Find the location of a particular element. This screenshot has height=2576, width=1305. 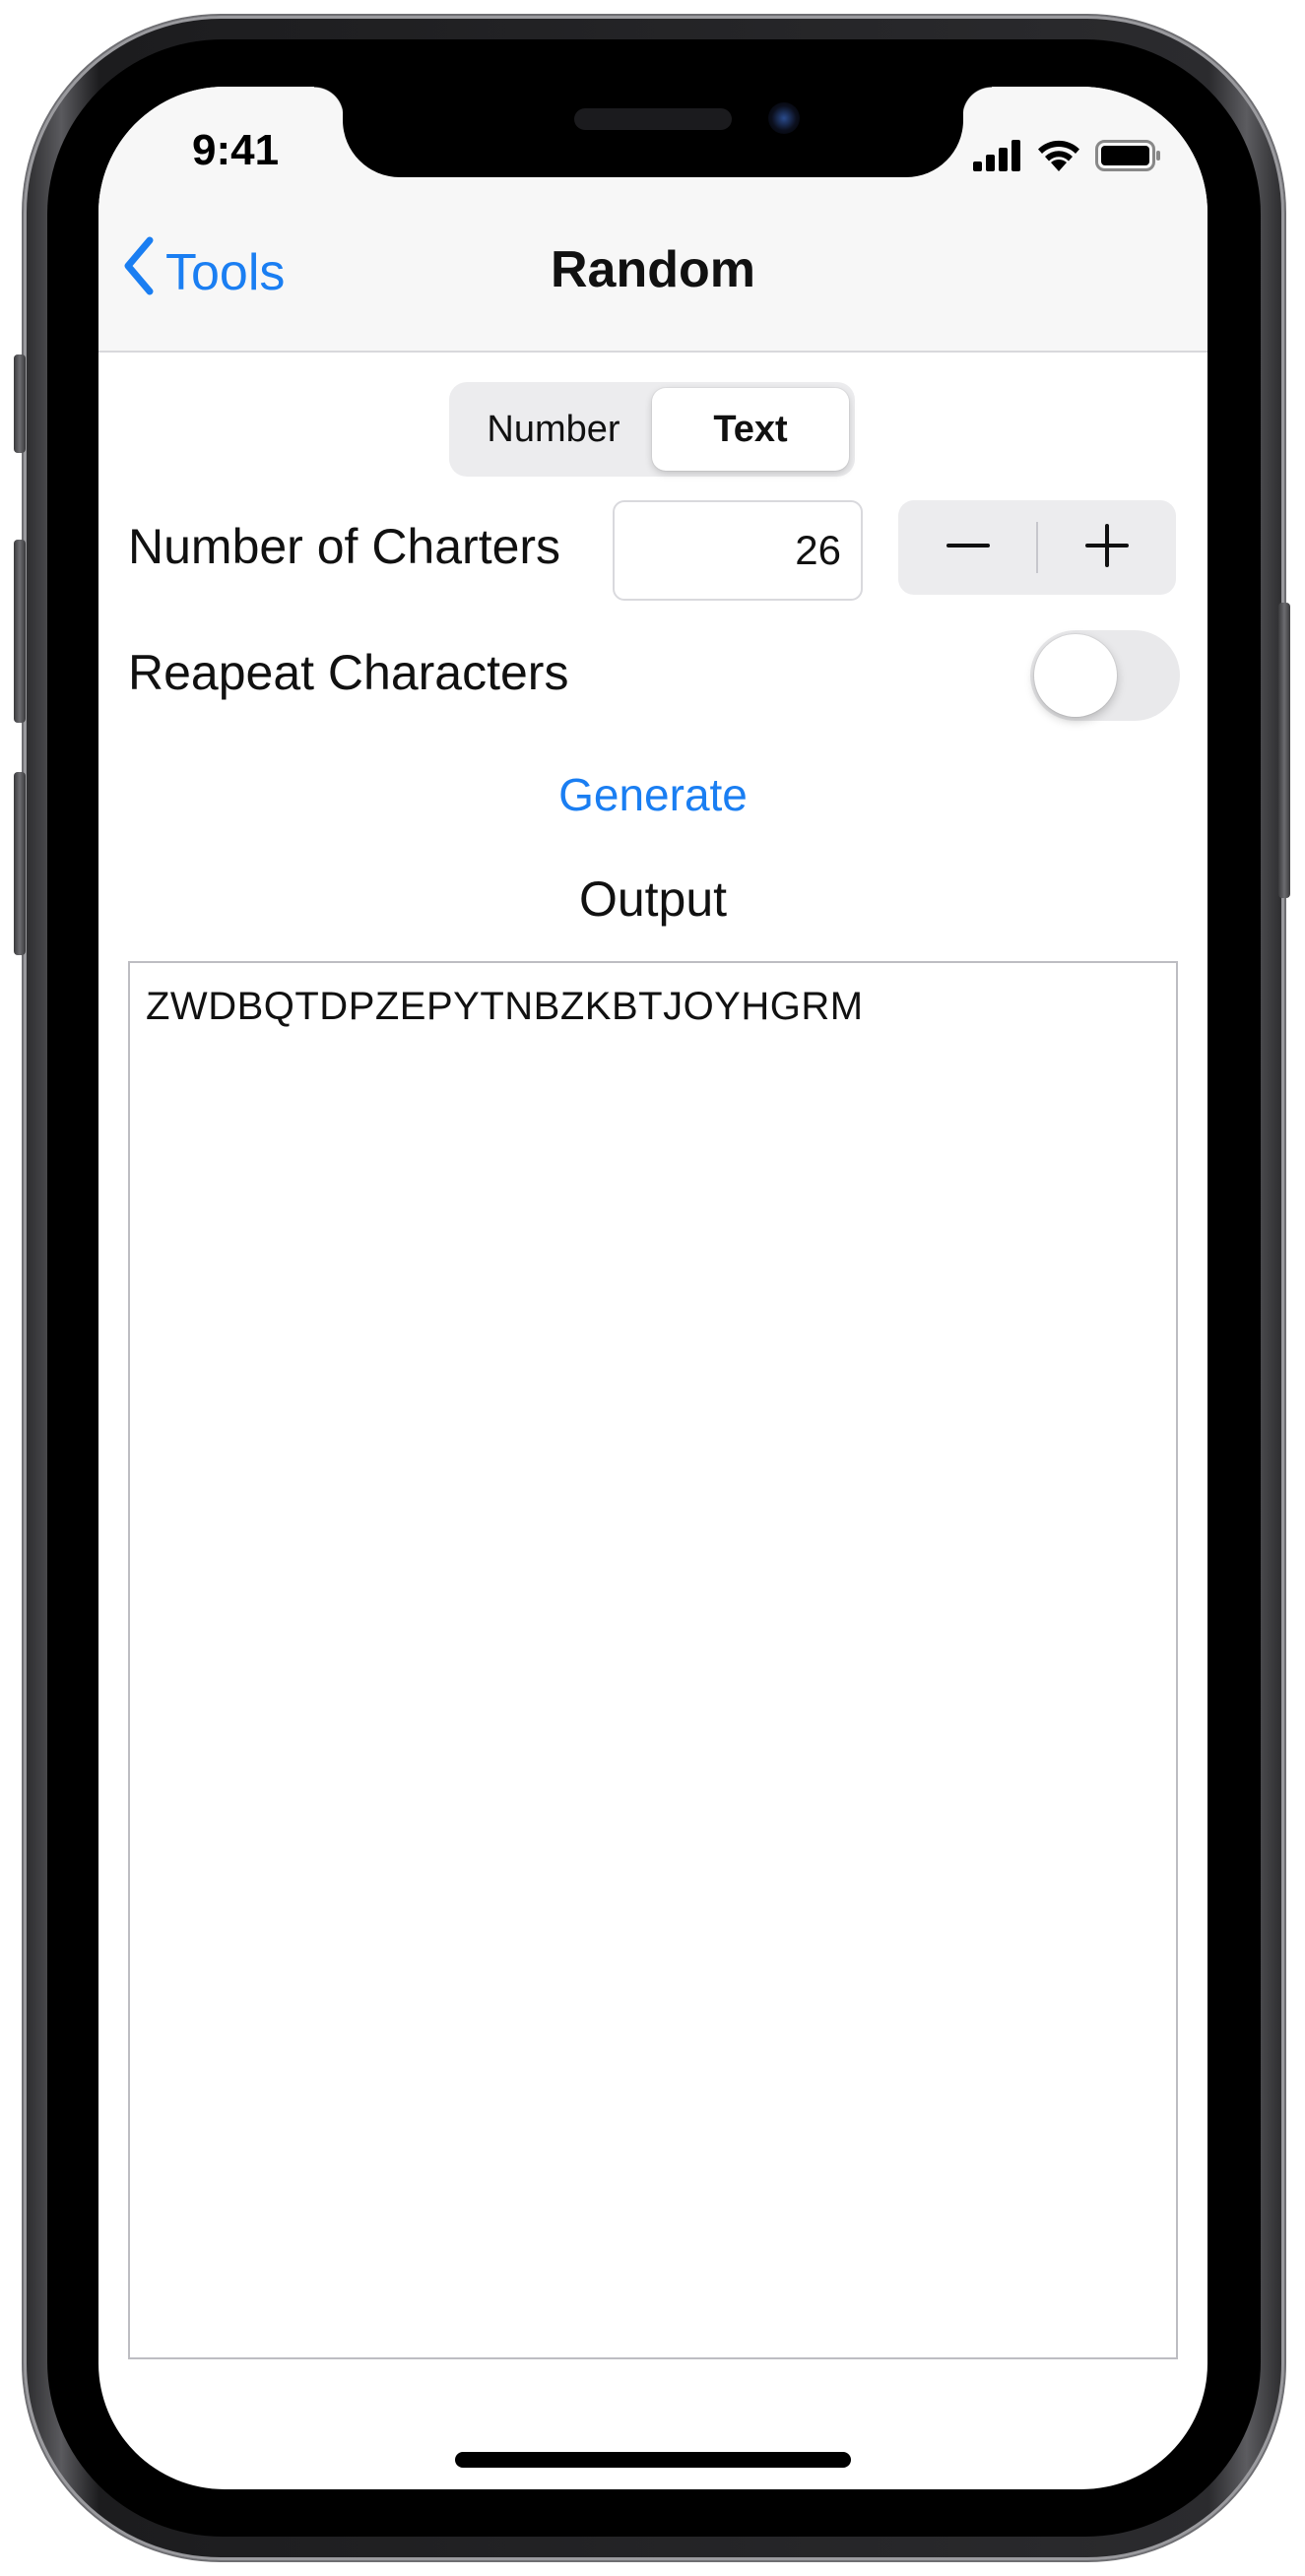

navigation-bar: Tools Random is located at coordinates (652, 274).